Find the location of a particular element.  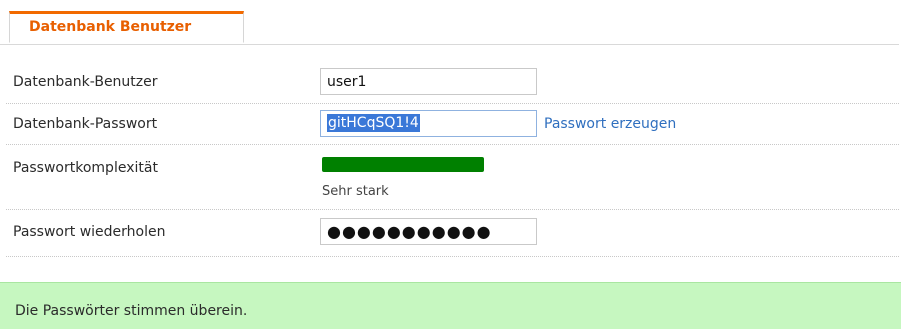

form-row-user: Datenbank-Benutzer is located at coordinates (452, 81).